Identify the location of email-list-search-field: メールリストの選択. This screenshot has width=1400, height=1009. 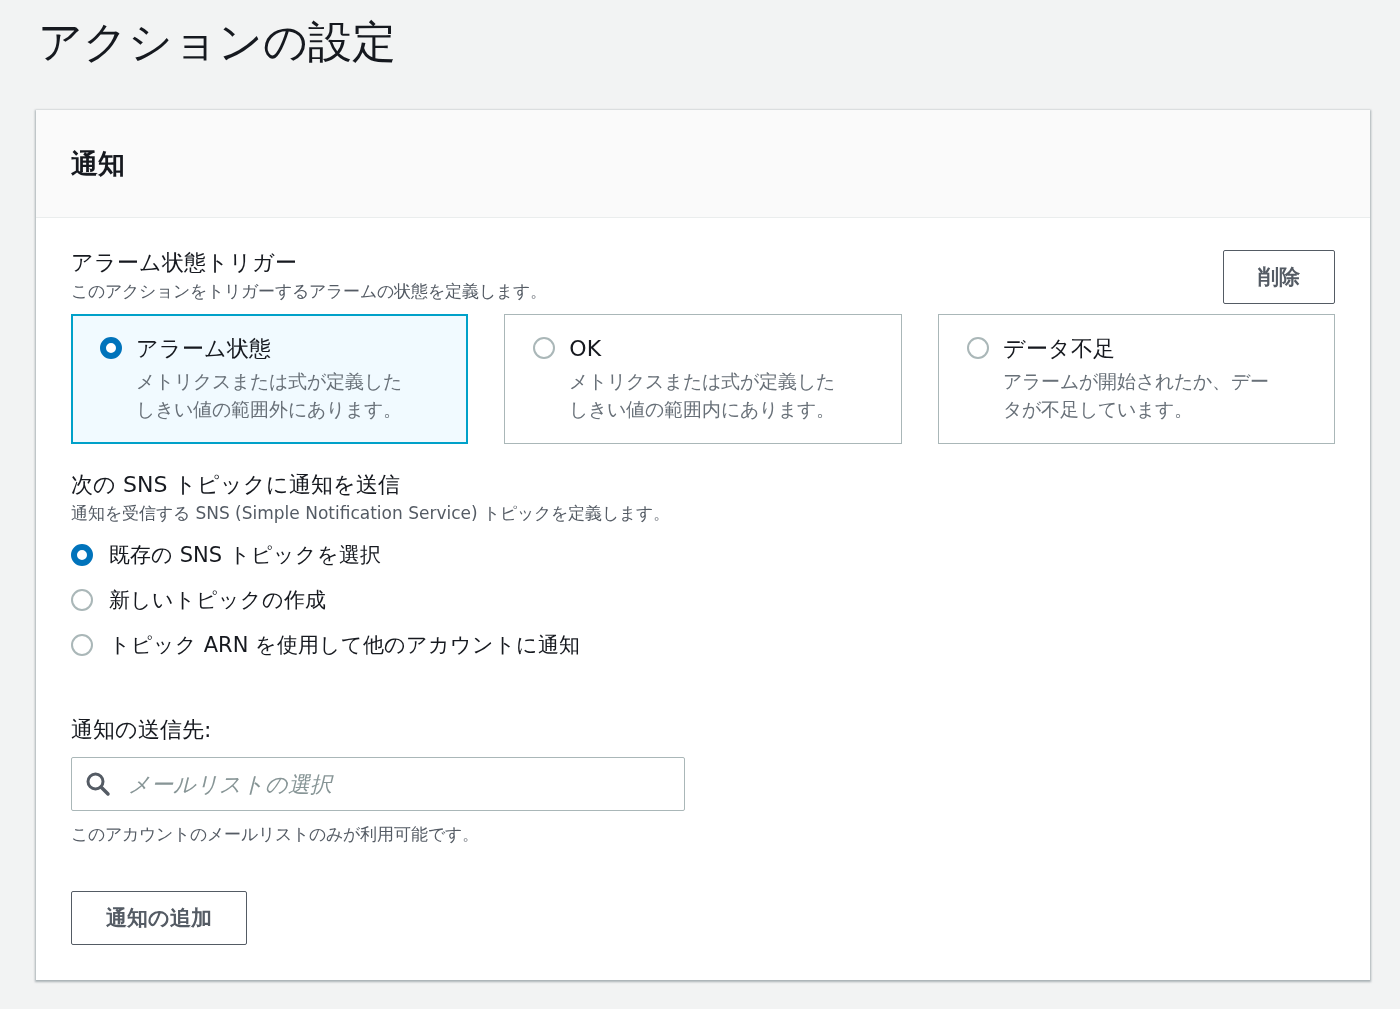
(378, 784).